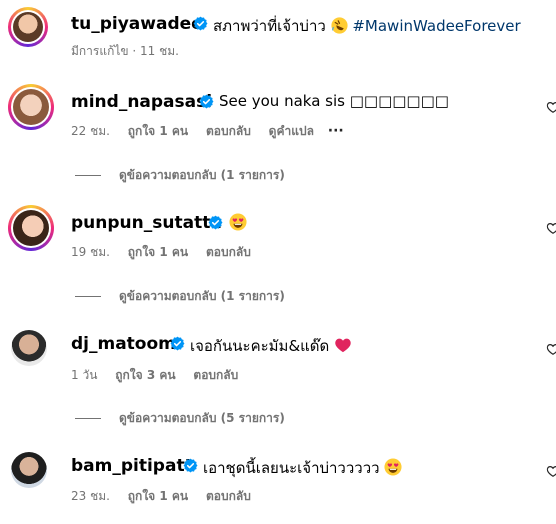 This screenshot has height=524, width=556. I want to click on comment-text: เอาชุดนี้เลยนะเจ้าบ่าววววว, so click(302, 468).